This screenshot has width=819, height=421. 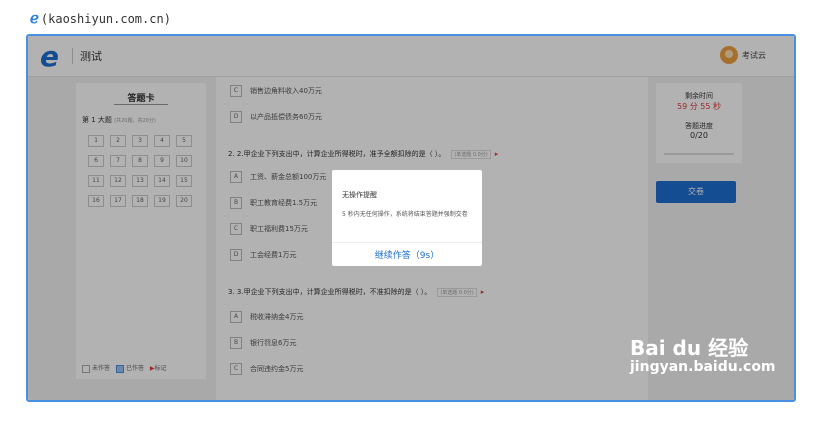 I want to click on url-caption: ℯ (kaoshiyun.com.cn), so click(x=100, y=18).